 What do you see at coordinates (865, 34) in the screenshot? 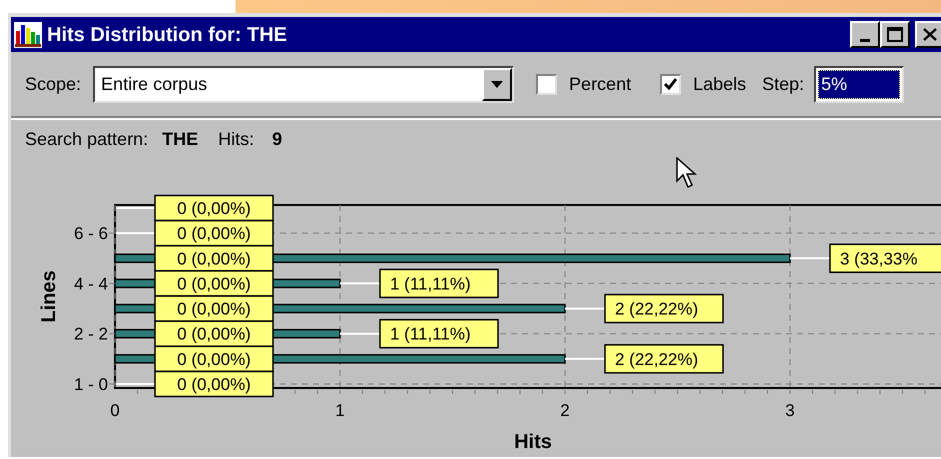
I see `minimize-button` at bounding box center [865, 34].